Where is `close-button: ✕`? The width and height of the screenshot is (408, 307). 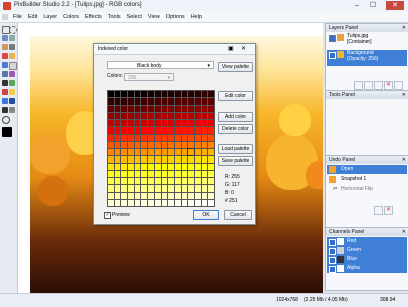
close-button: ✕ is located at coordinates (395, 5).